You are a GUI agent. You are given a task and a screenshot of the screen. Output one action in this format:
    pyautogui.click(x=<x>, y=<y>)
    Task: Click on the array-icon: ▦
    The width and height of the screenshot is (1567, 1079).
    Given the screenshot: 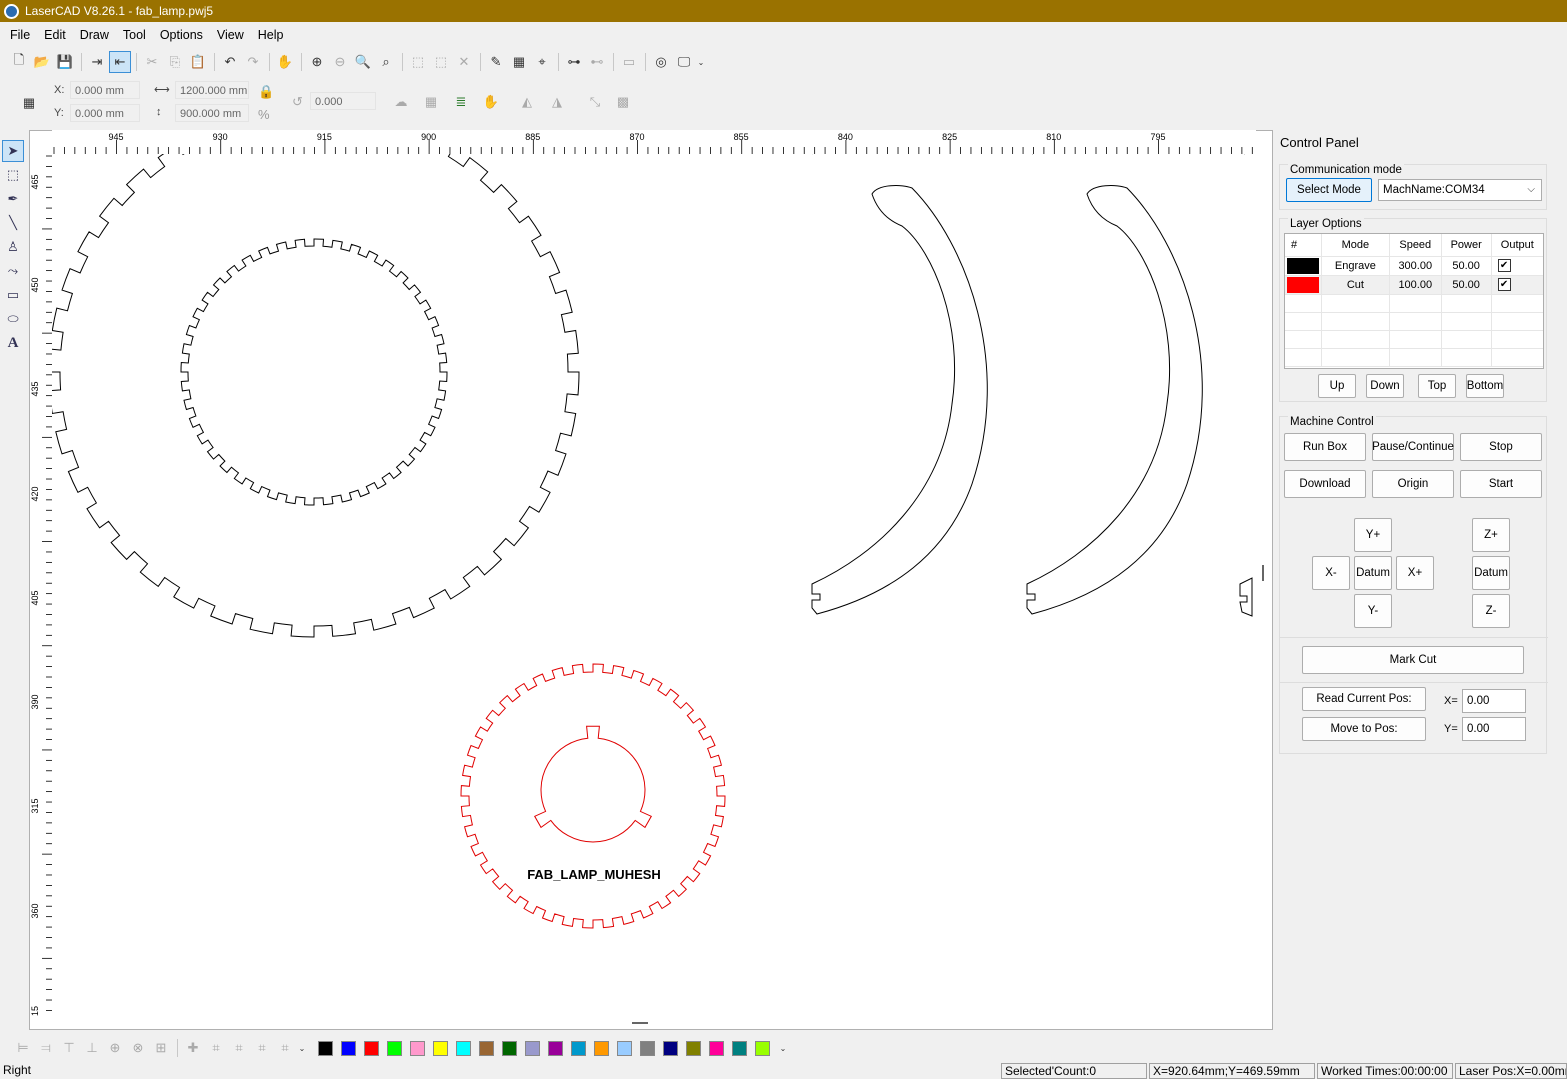 What is the action you would take?
    pyautogui.click(x=519, y=62)
    